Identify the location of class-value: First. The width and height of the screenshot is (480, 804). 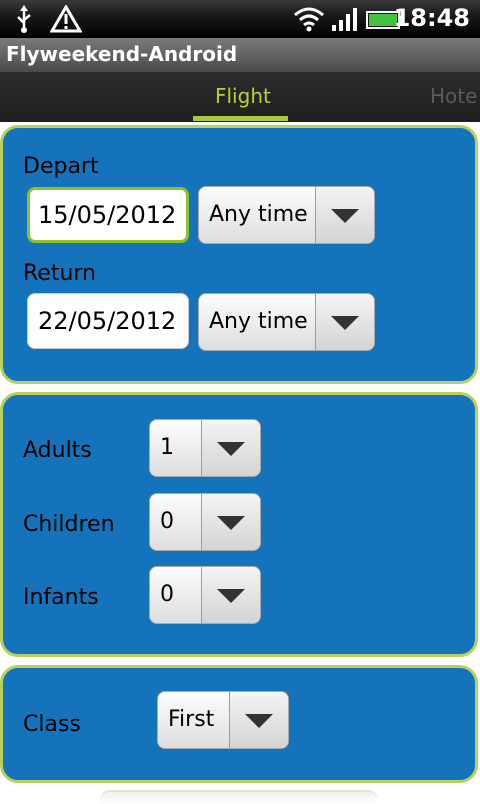
(191, 719).